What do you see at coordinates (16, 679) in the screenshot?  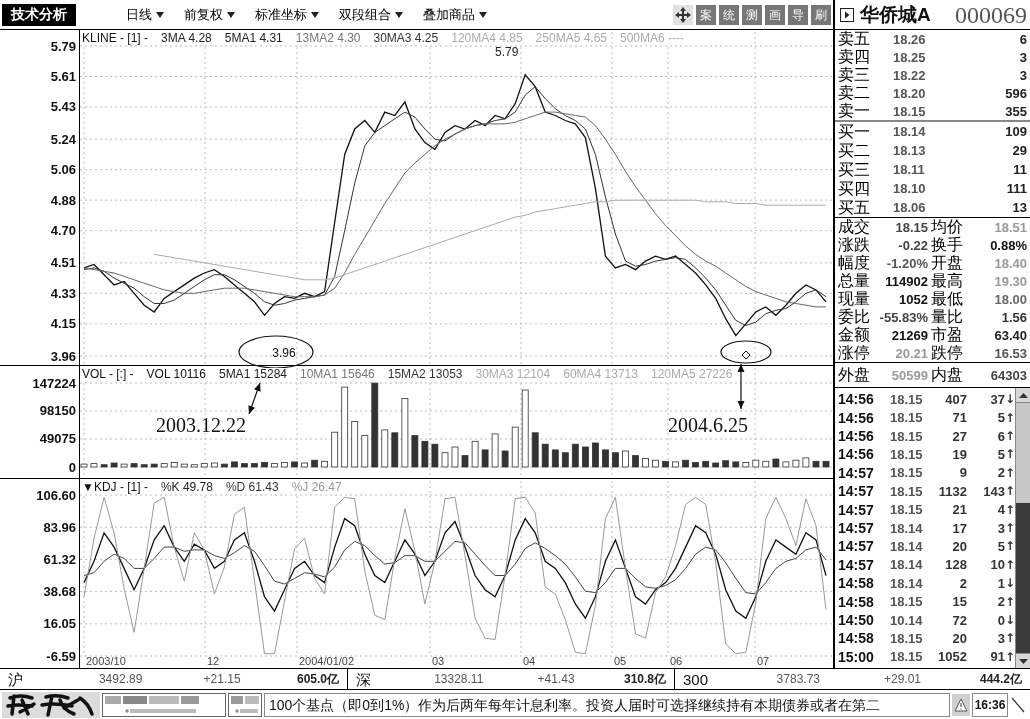 I see `index-name: 沪` at bounding box center [16, 679].